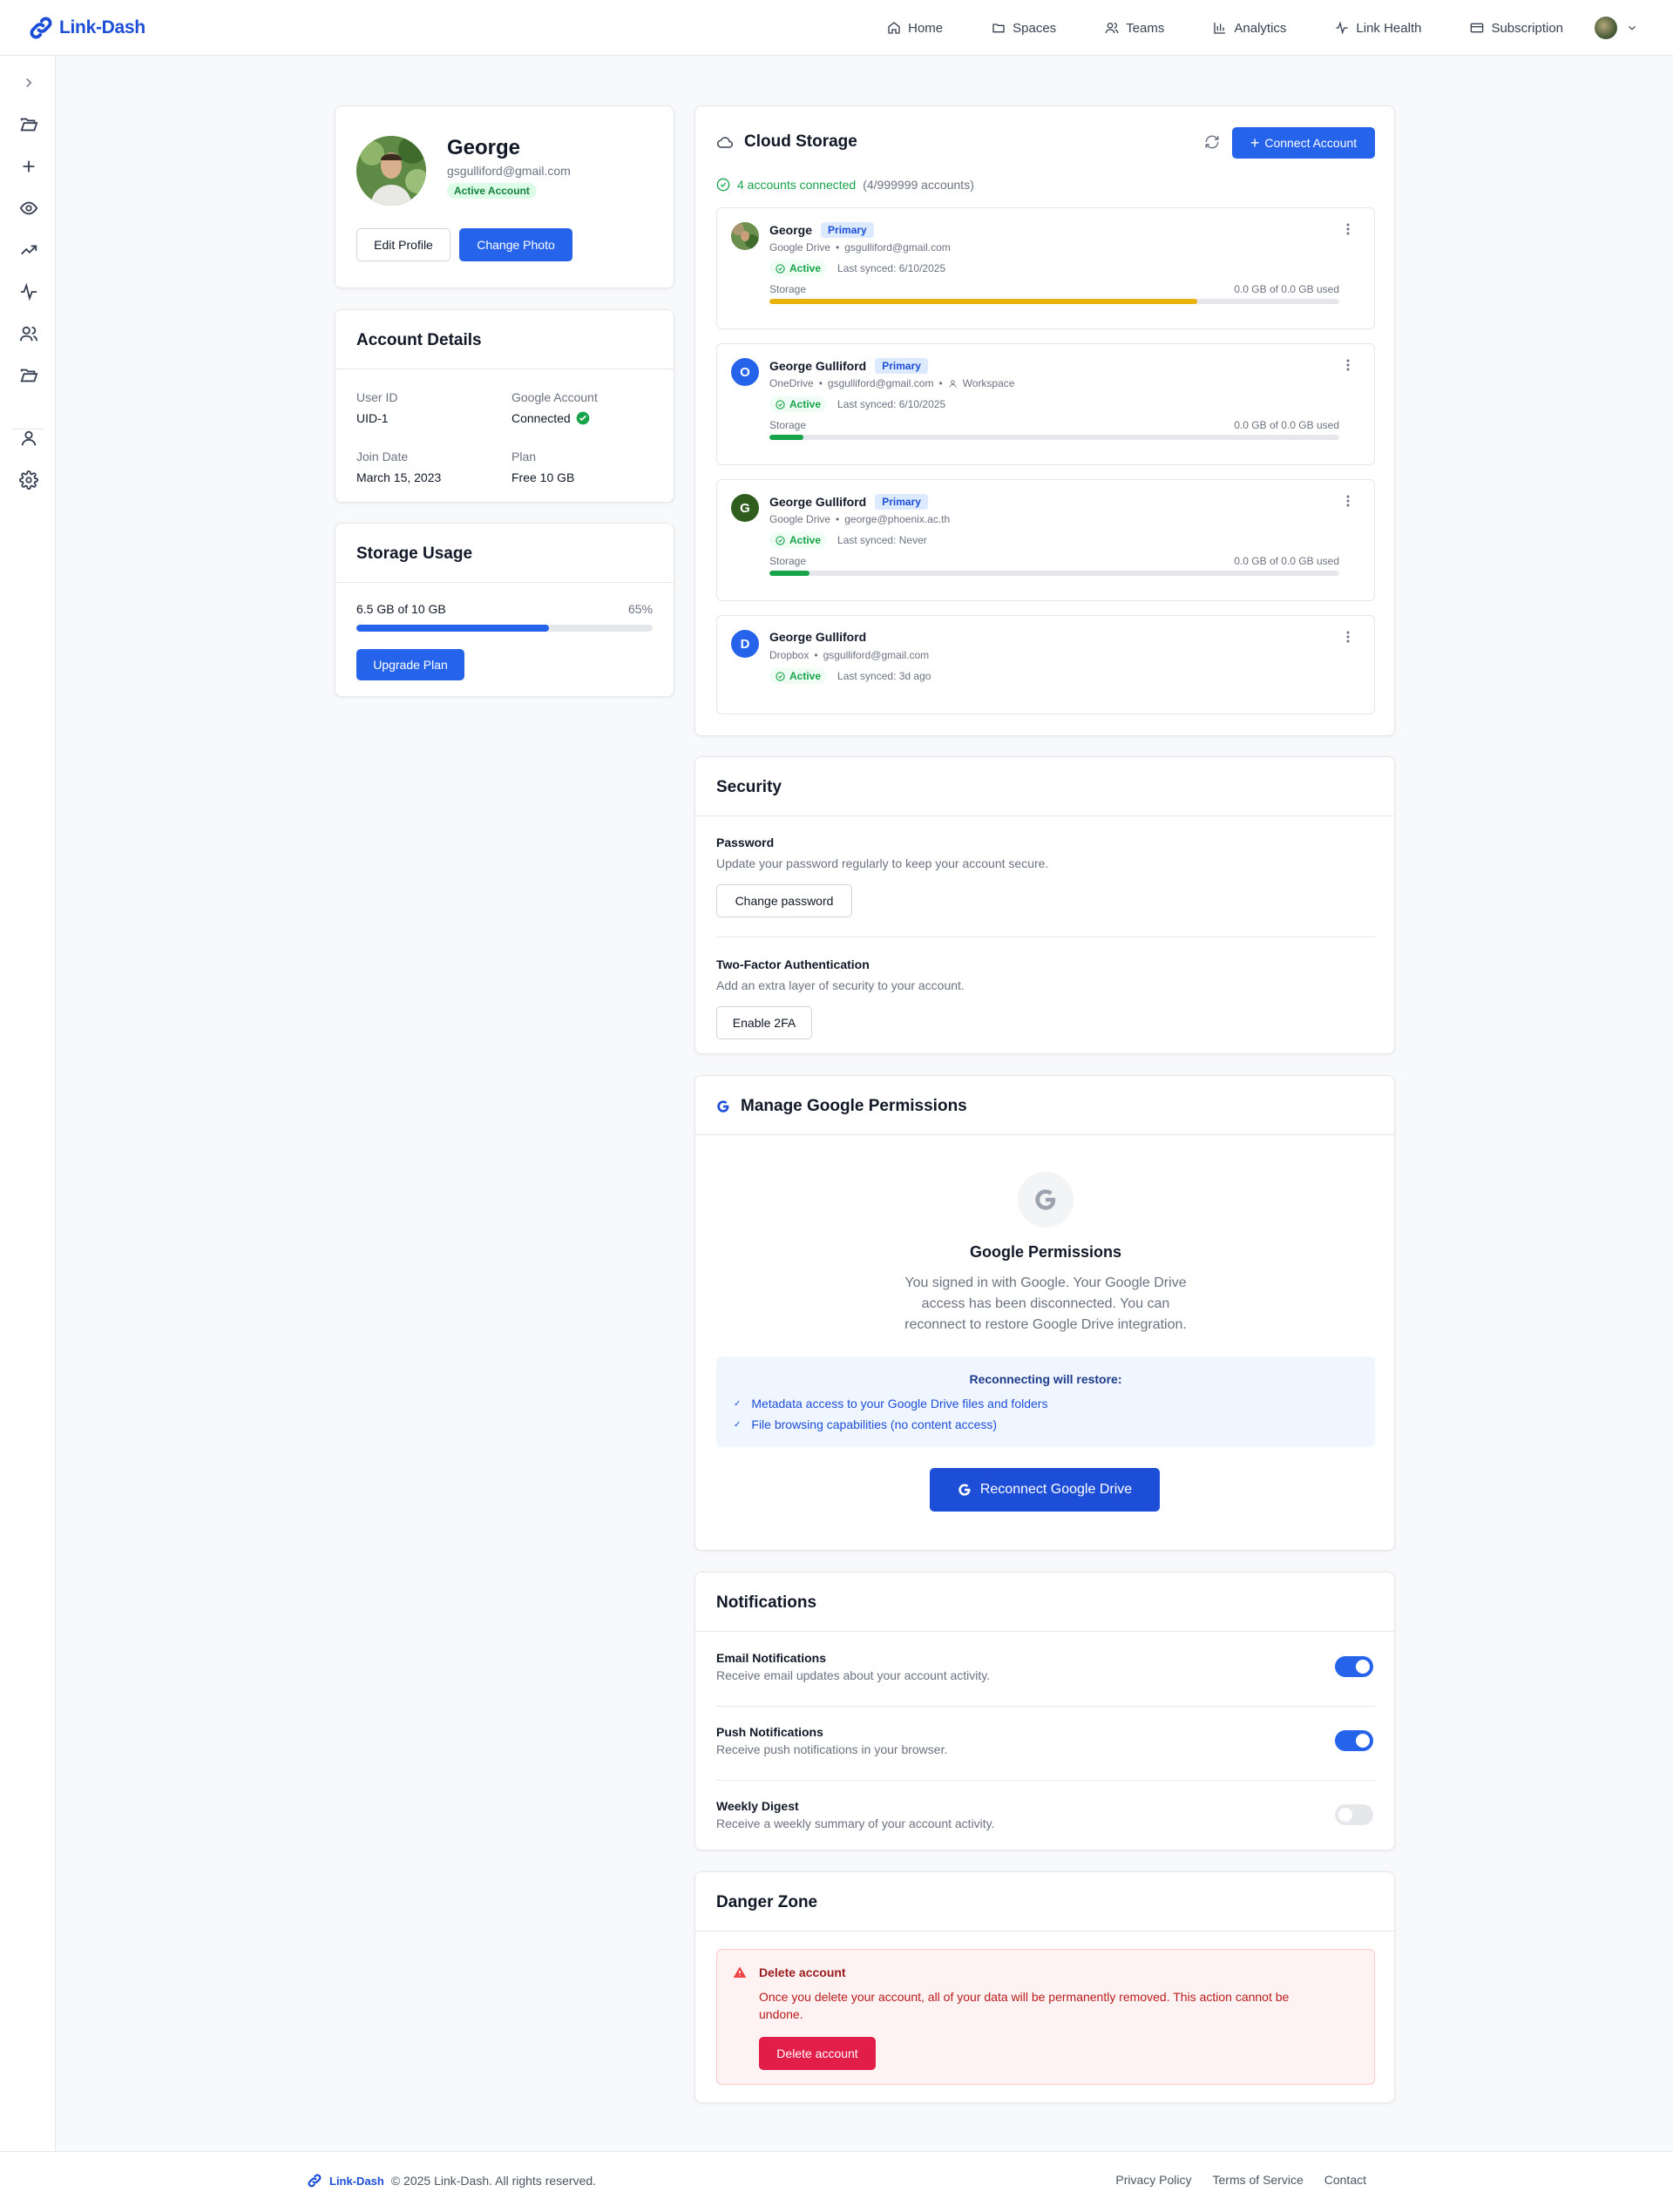 This screenshot has width=1673, height=2212. I want to click on google-icon, so click(964, 1490).